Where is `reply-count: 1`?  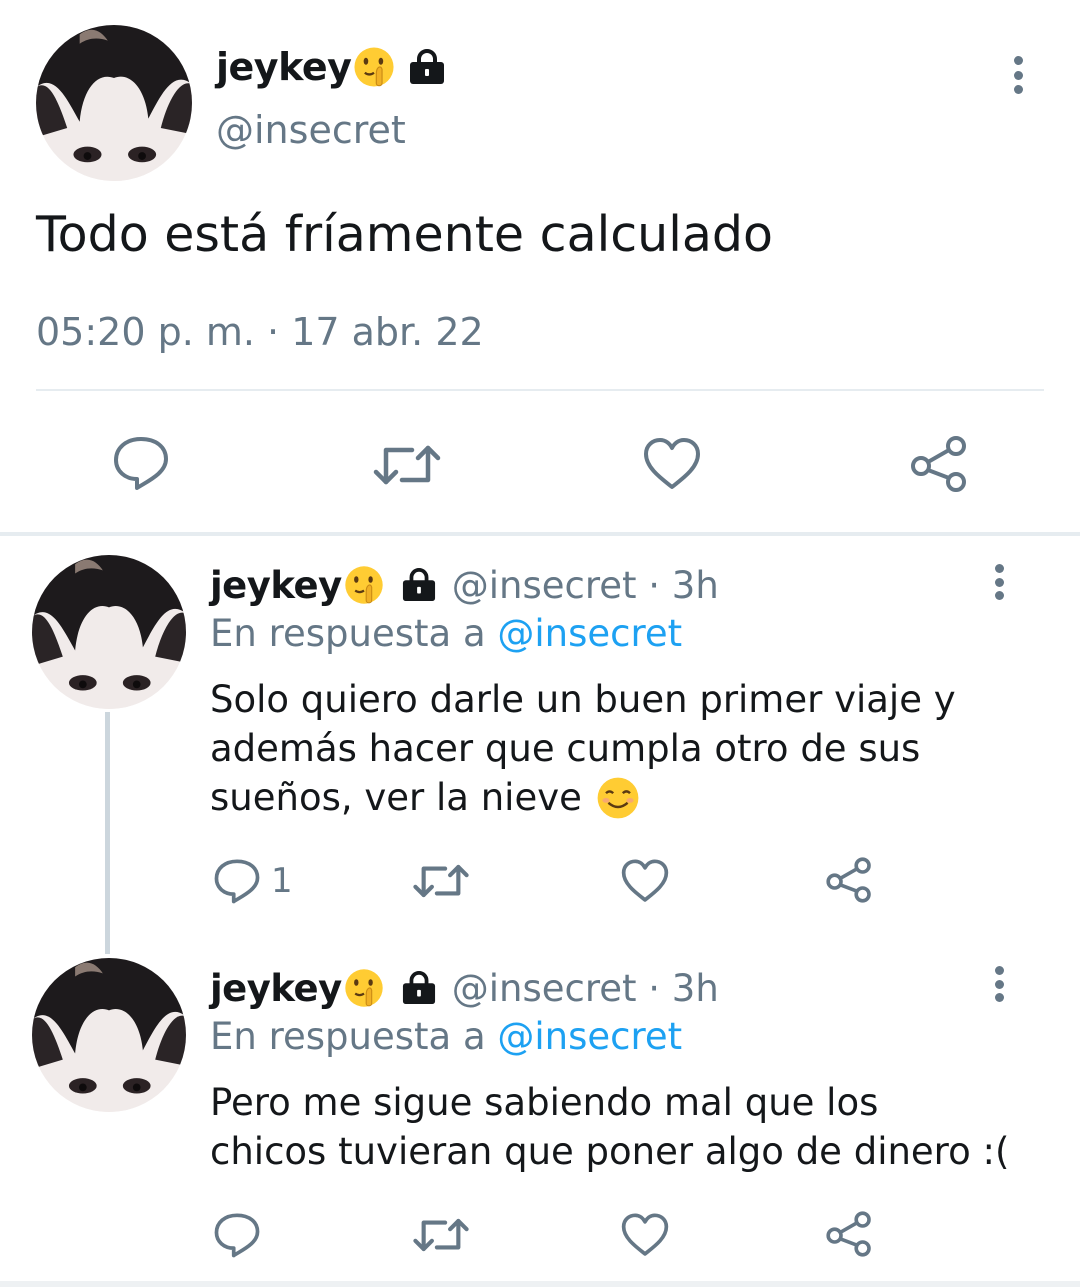
reply-count: 1 is located at coordinates (282, 881).